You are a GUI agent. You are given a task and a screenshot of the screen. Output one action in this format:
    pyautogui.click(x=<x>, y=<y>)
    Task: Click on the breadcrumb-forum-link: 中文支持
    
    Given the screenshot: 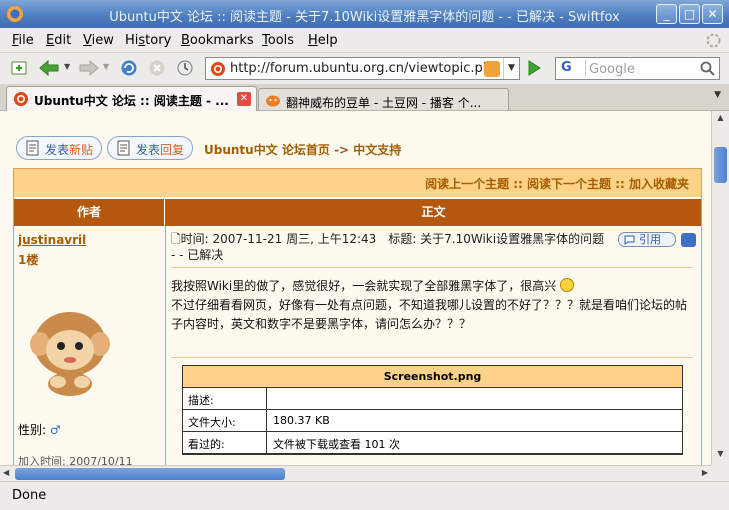 What is the action you would take?
    pyautogui.click(x=377, y=150)
    